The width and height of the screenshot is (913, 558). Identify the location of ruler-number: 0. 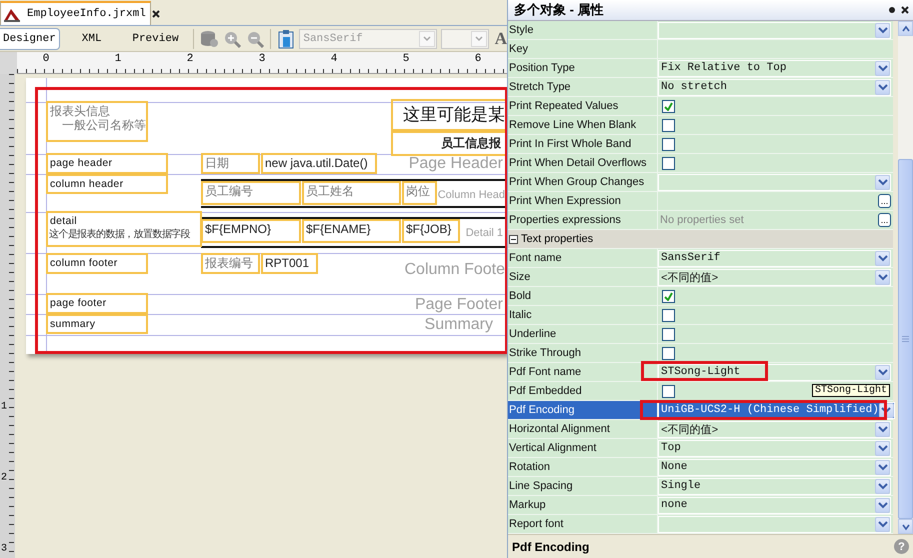
(46, 59).